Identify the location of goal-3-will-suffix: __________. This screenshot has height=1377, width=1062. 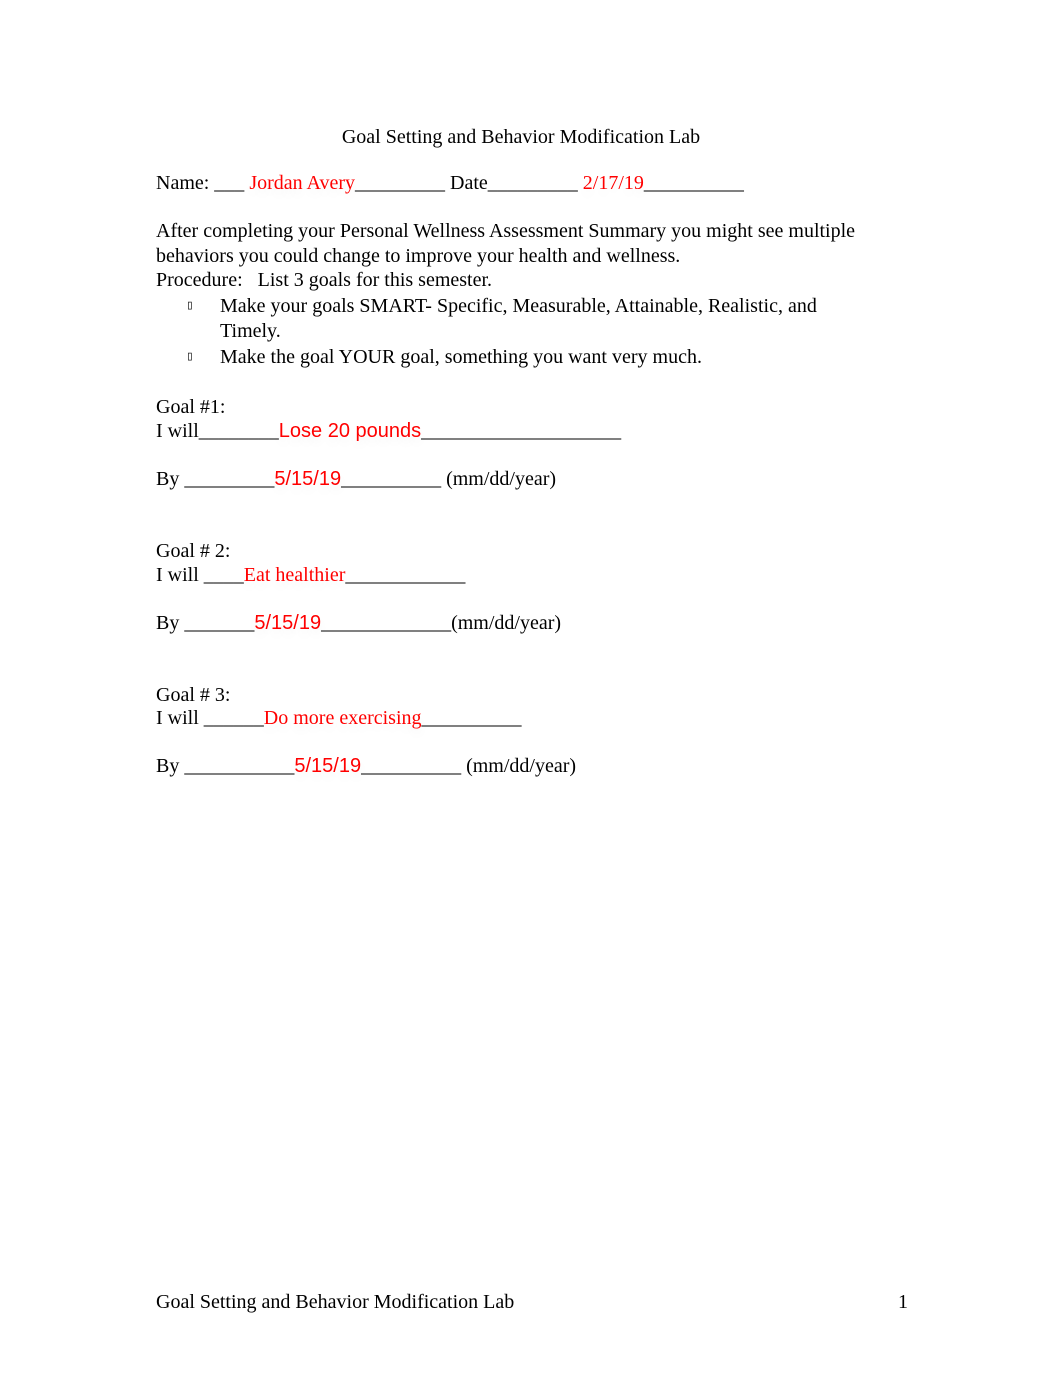
(471, 718).